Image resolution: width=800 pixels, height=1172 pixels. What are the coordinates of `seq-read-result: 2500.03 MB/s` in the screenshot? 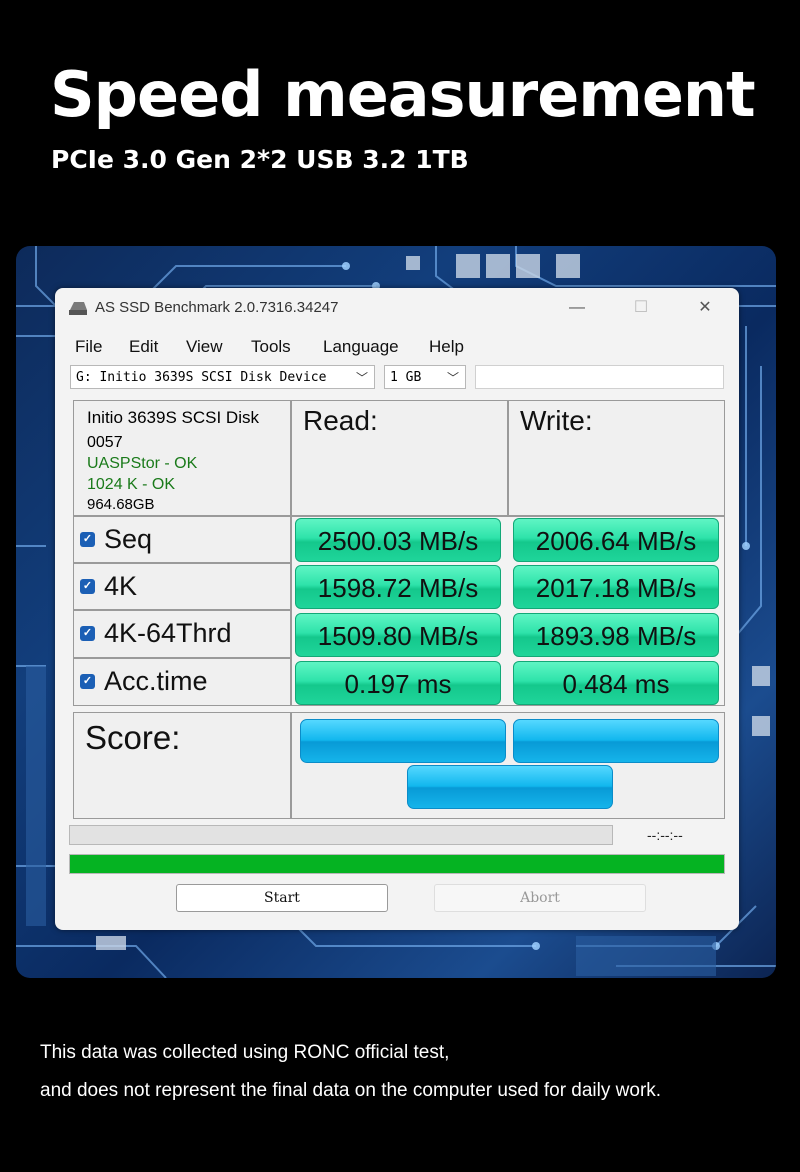 It's located at (398, 540).